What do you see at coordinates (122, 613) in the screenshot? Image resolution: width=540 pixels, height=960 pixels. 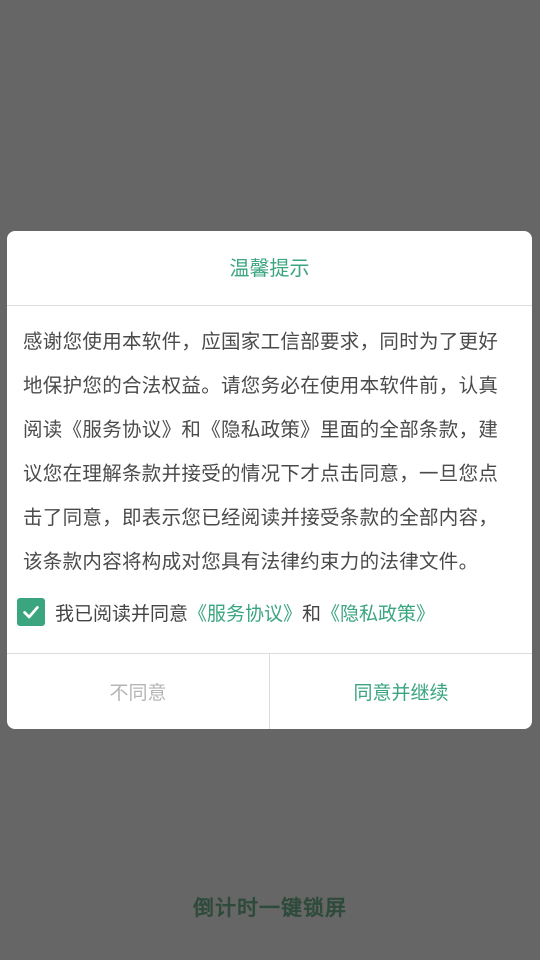 I see `agree-prefix-text: 我已阅读并同意` at bounding box center [122, 613].